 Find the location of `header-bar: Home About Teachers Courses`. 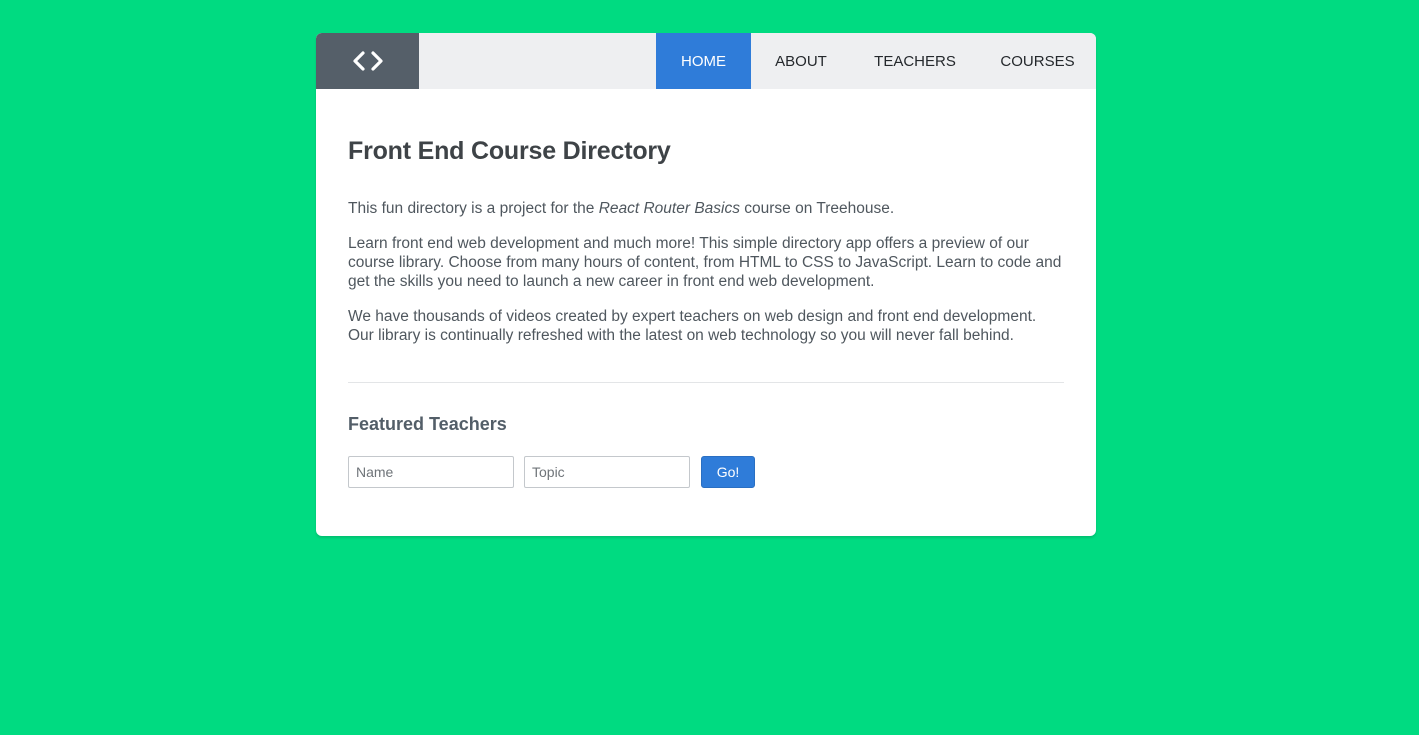

header-bar: Home About Teachers Courses is located at coordinates (706, 61).